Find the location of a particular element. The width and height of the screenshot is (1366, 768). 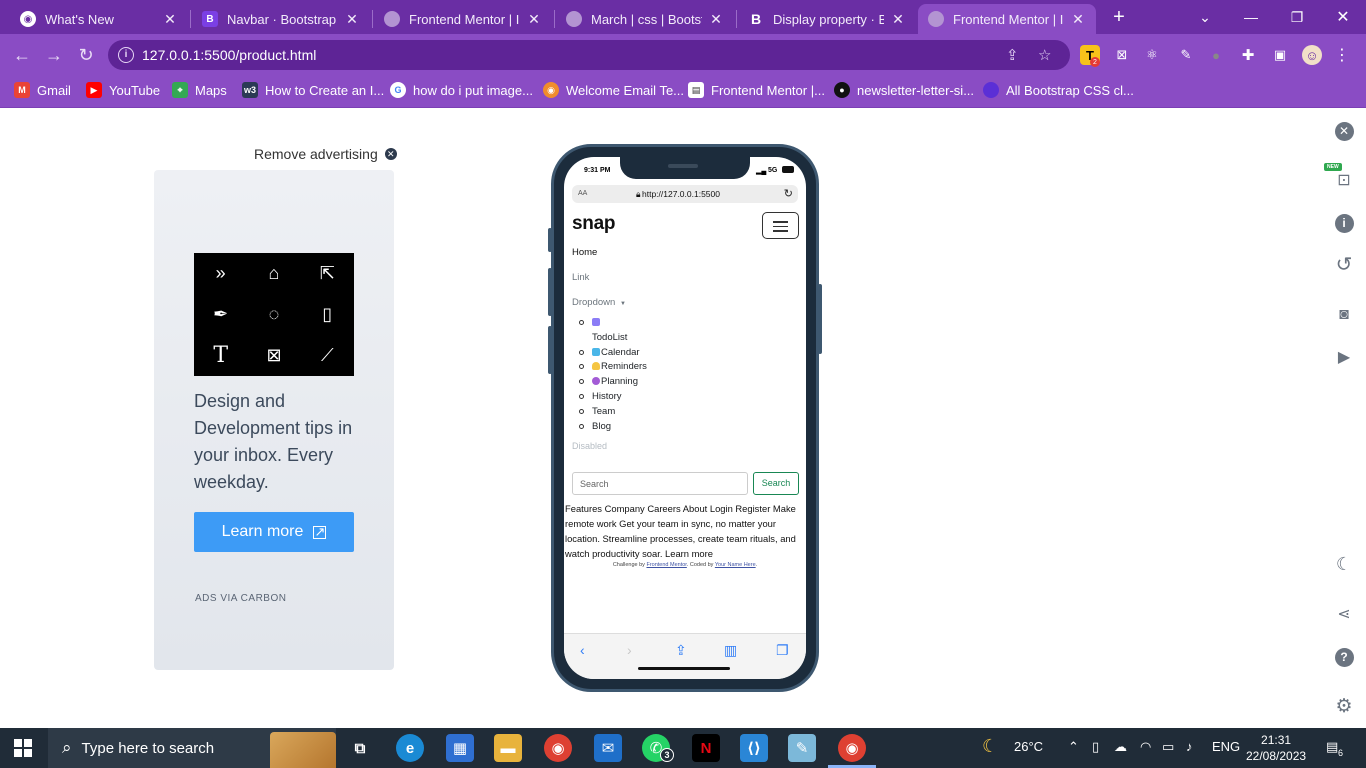

tab-frontend-mentor-active: Frontend Mentor | Int ✕ is located at coordinates (1007, 19).